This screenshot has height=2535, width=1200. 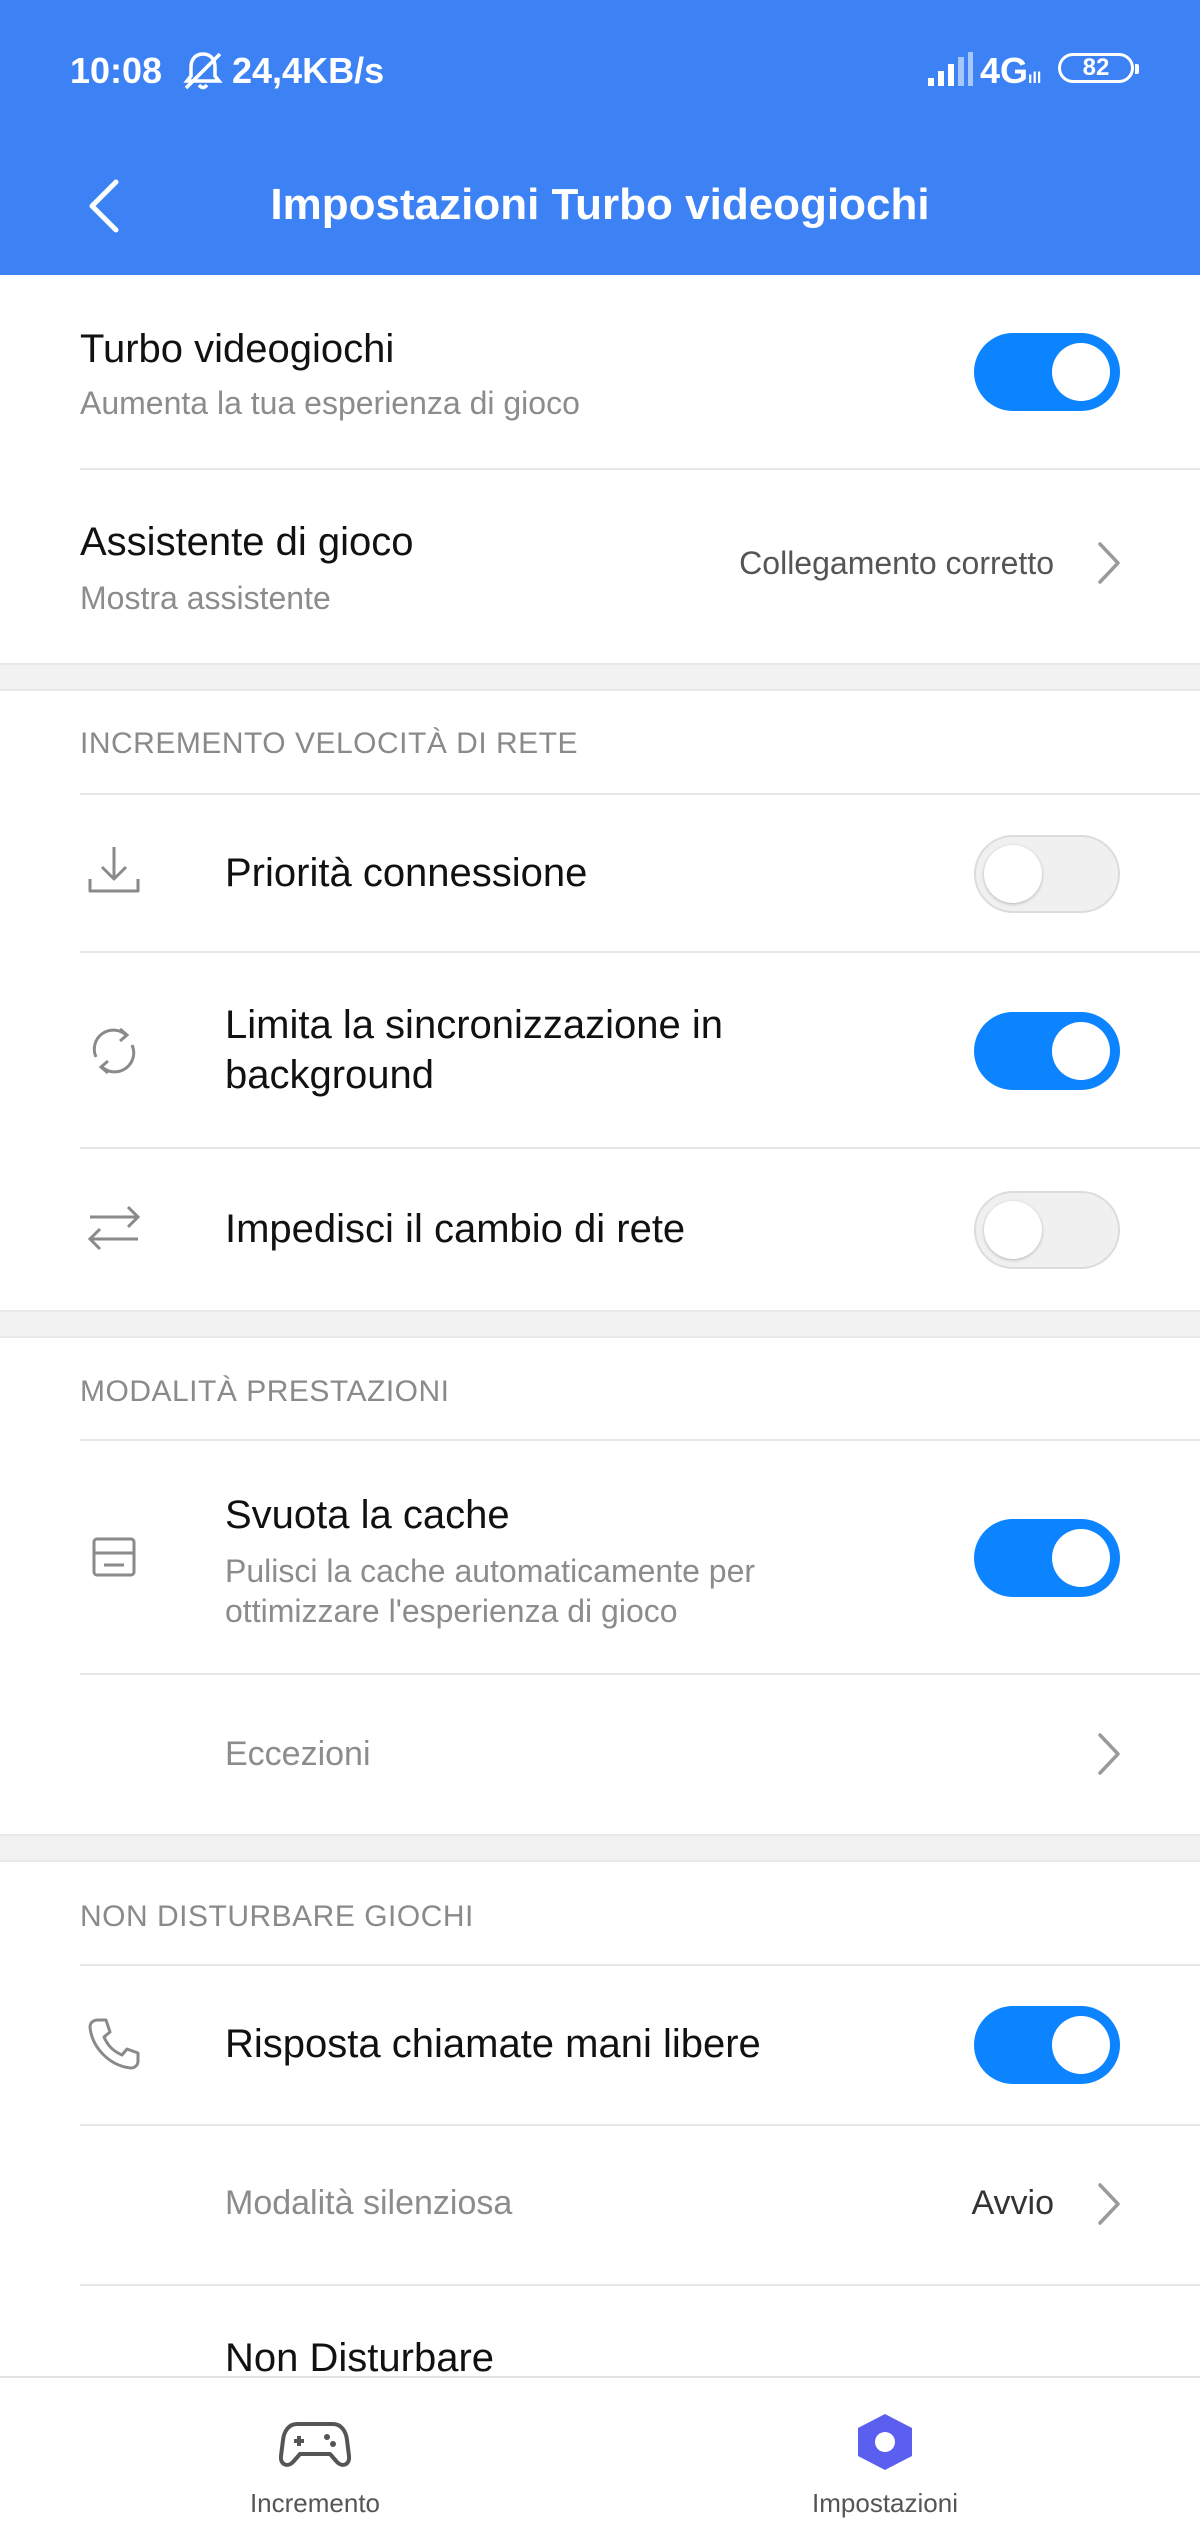 I want to click on notifications-muted-icon, so click(x=203, y=71).